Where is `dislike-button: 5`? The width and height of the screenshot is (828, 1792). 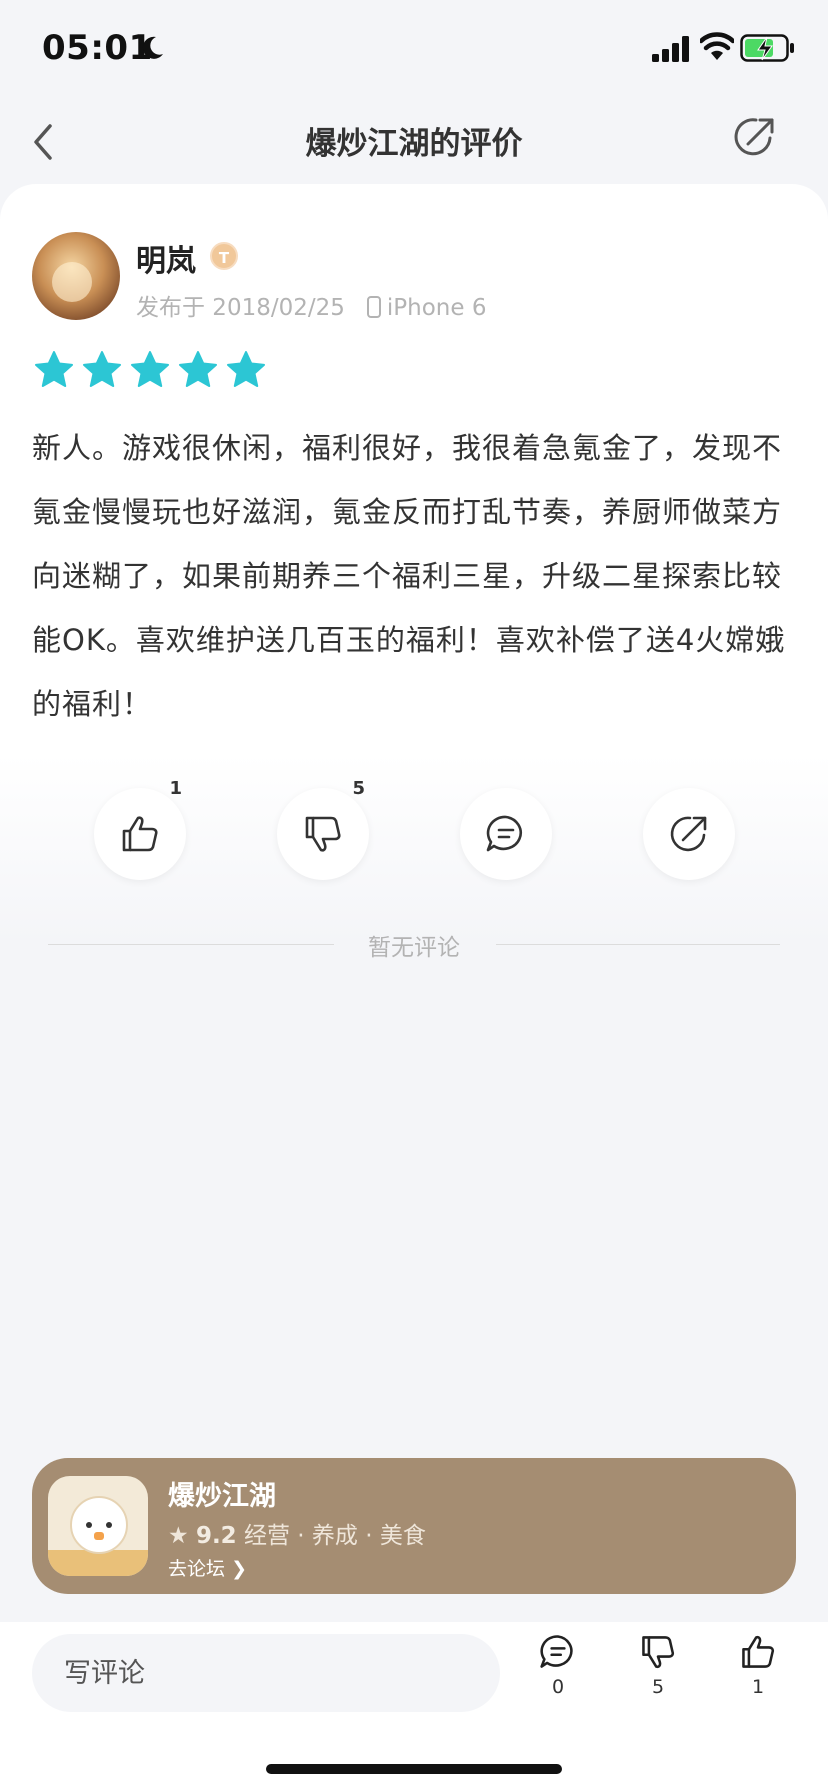
dislike-button: 5 is located at coordinates (323, 829).